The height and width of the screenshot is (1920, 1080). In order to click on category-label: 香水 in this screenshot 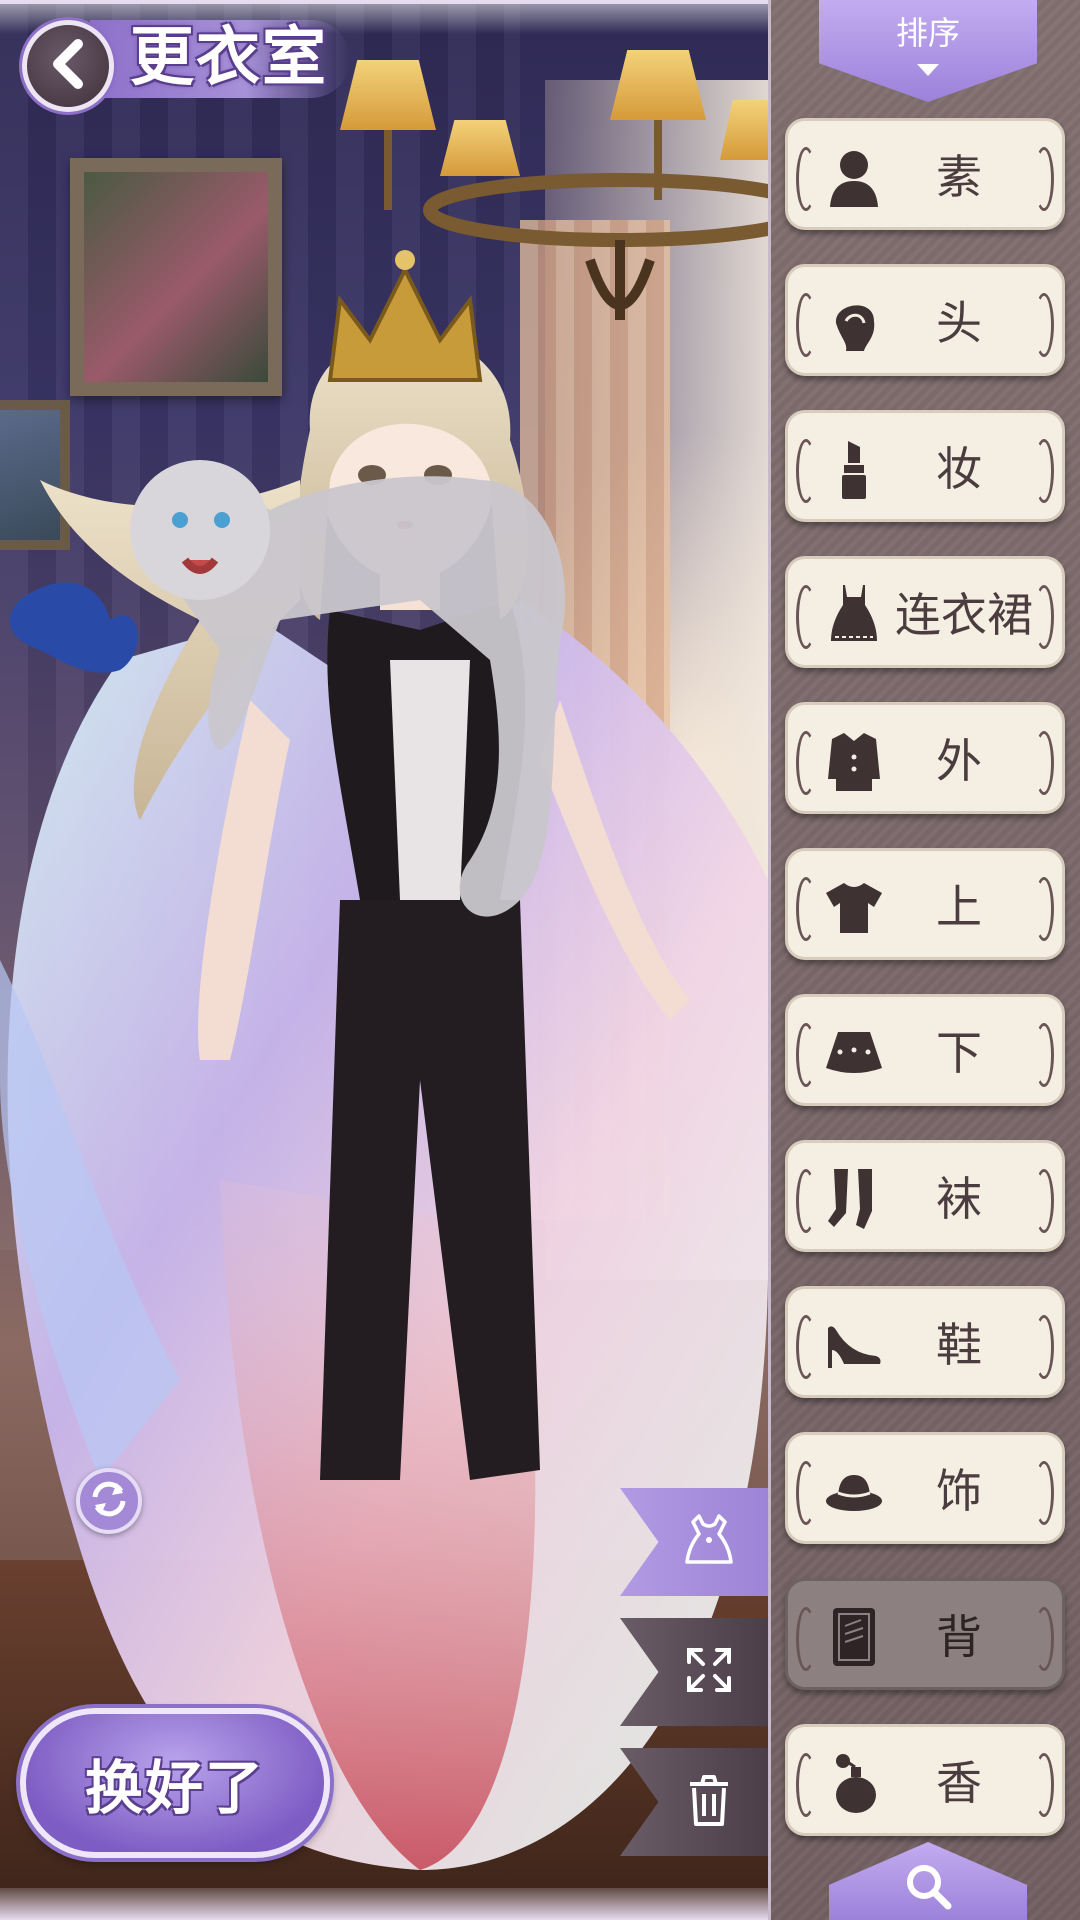, I will do `click(974, 1838)`.